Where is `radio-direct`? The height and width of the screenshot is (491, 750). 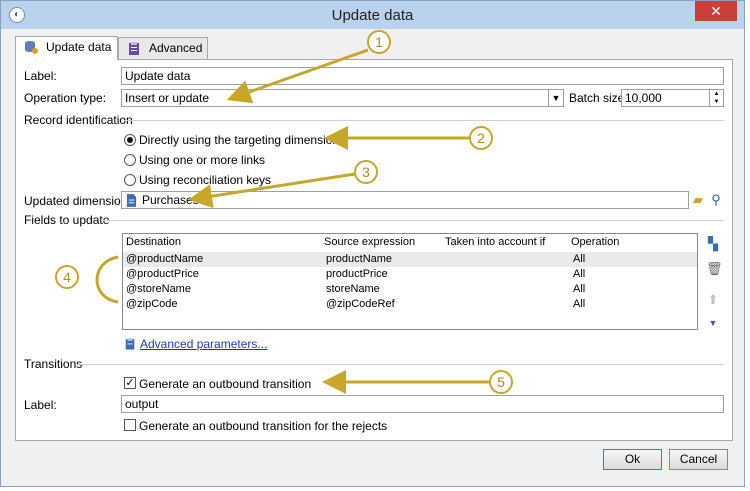 radio-direct is located at coordinates (130, 140).